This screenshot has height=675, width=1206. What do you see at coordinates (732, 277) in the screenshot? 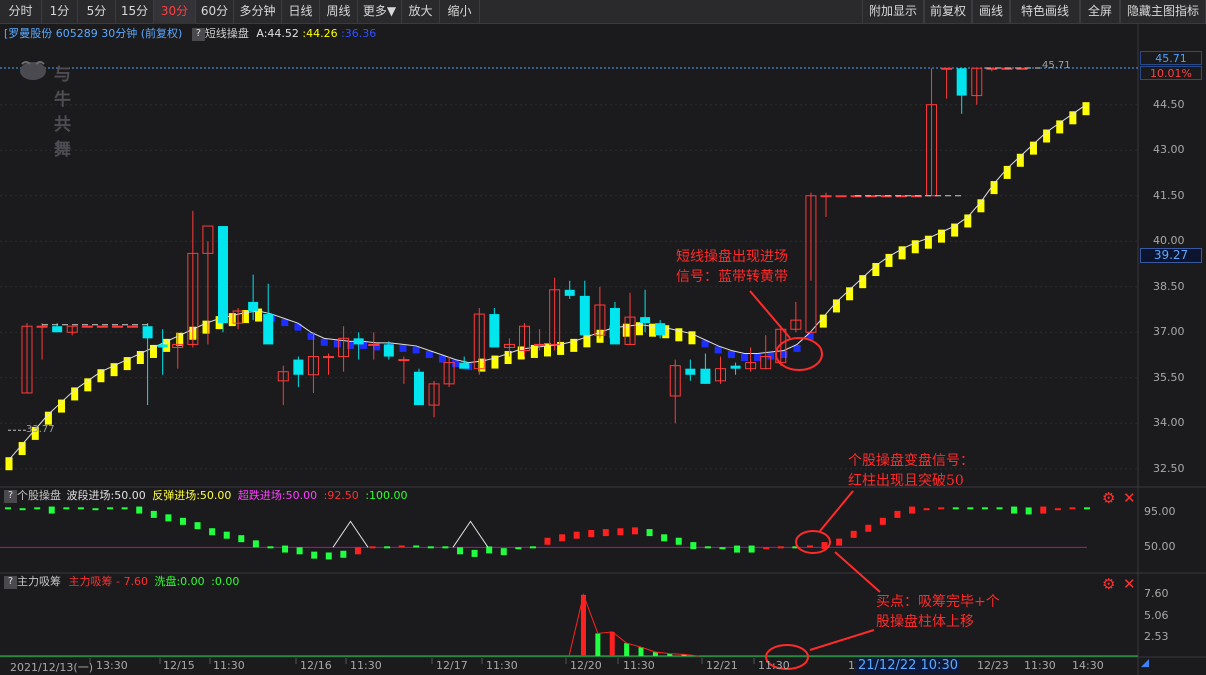
I see `annotation-text: 信号：蓝带转黄带` at bounding box center [732, 277].